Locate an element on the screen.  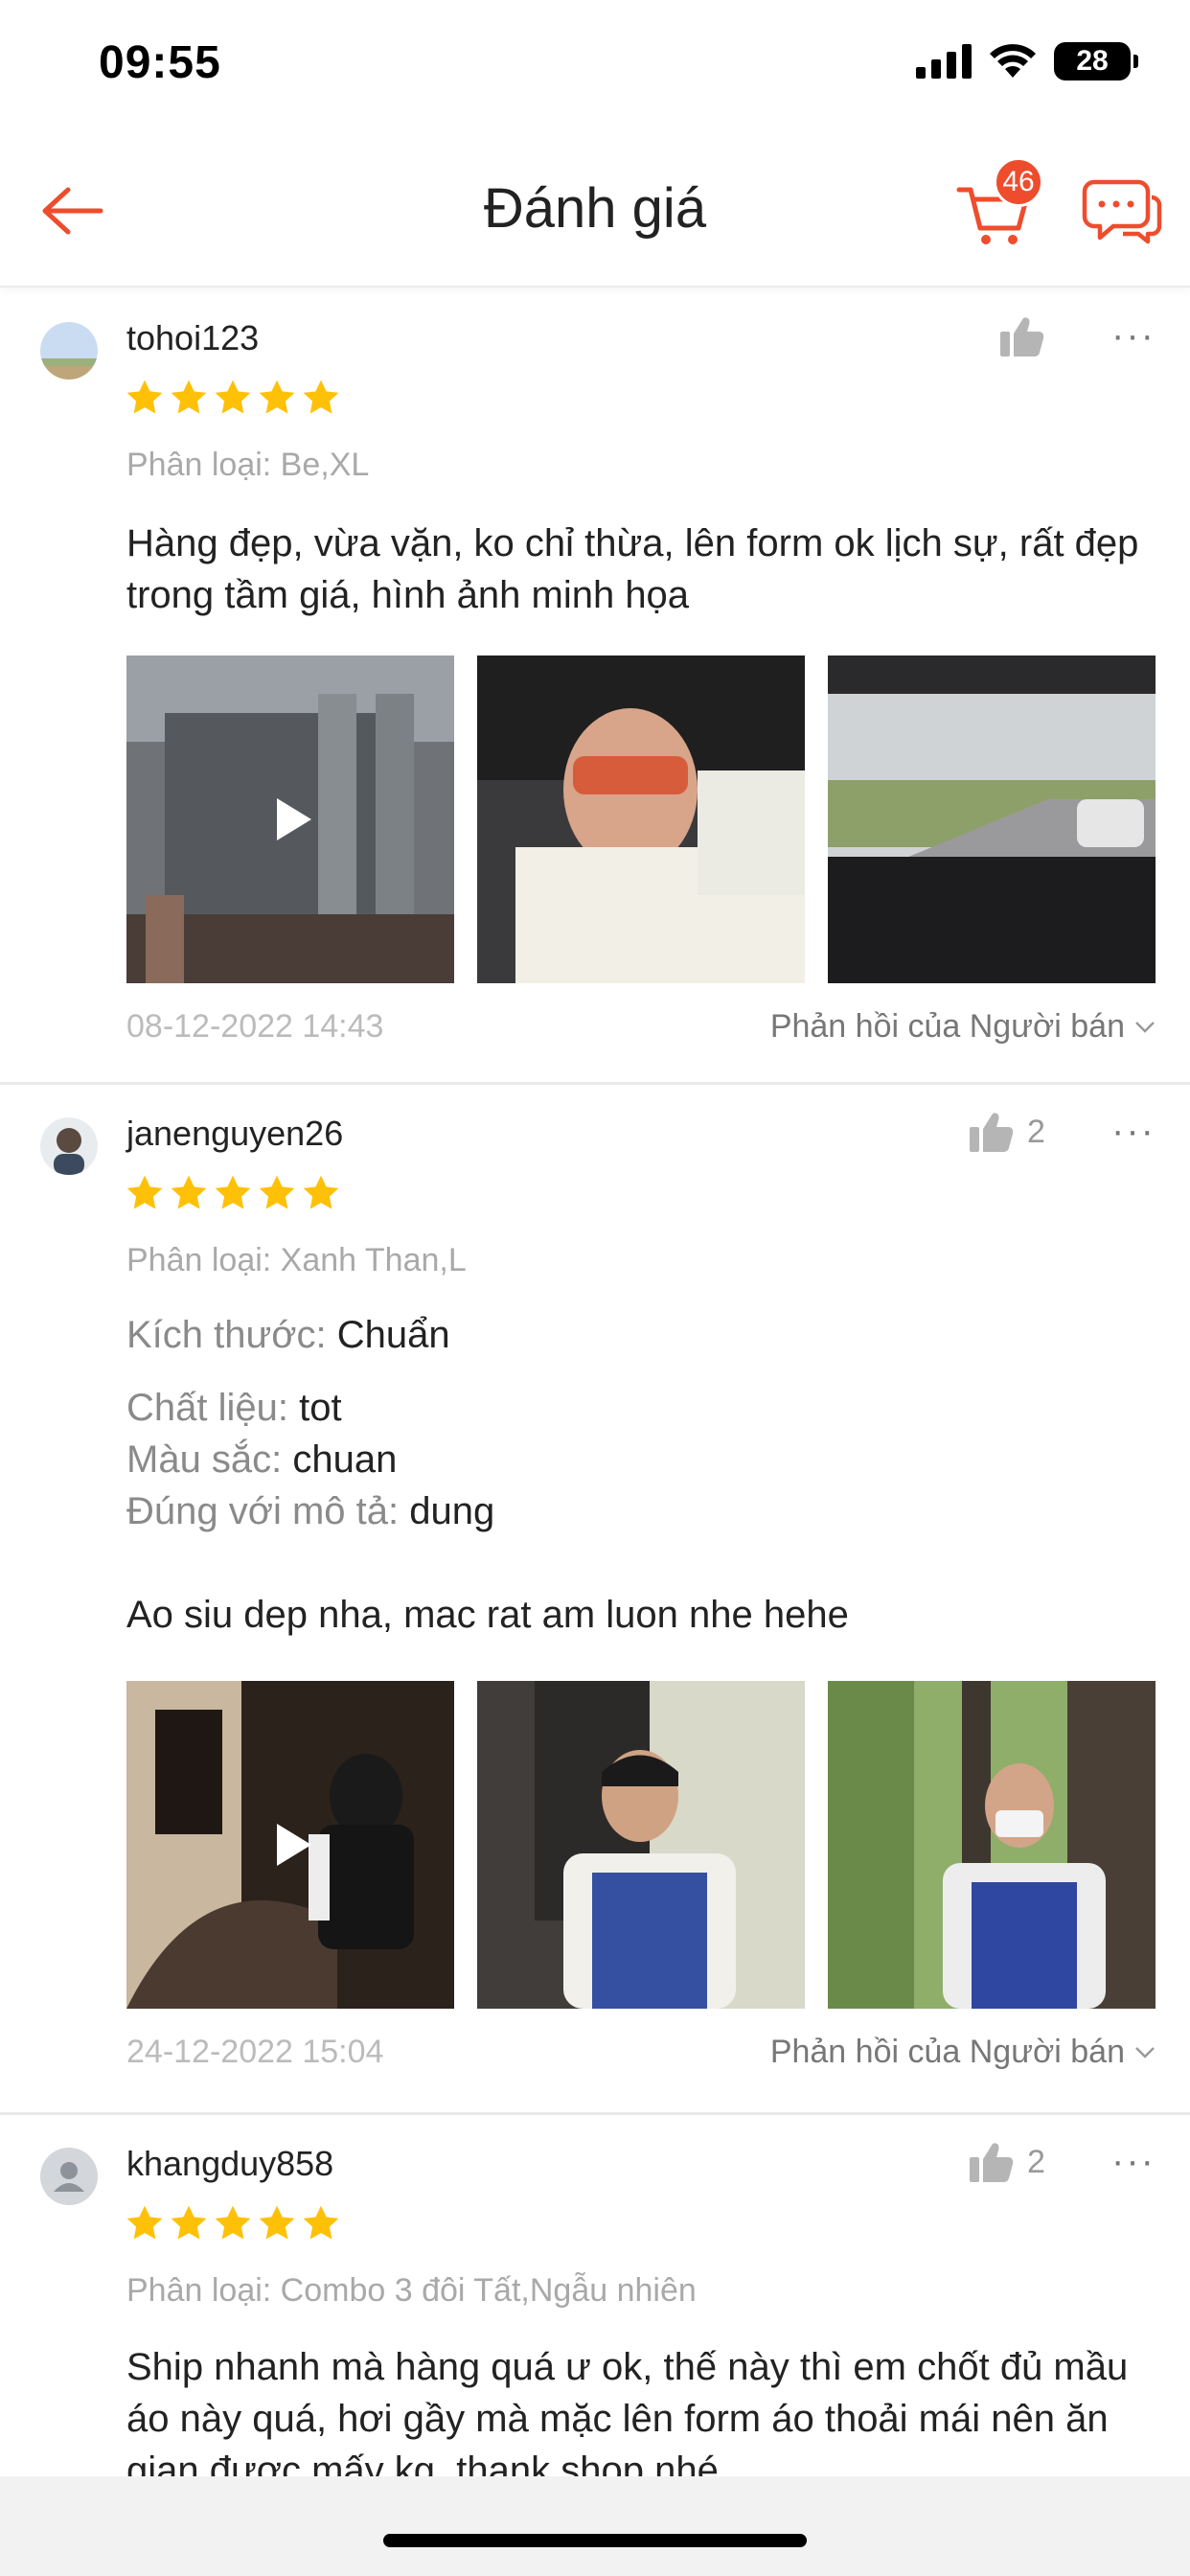
default-avatar-icon is located at coordinates (69, 2176).